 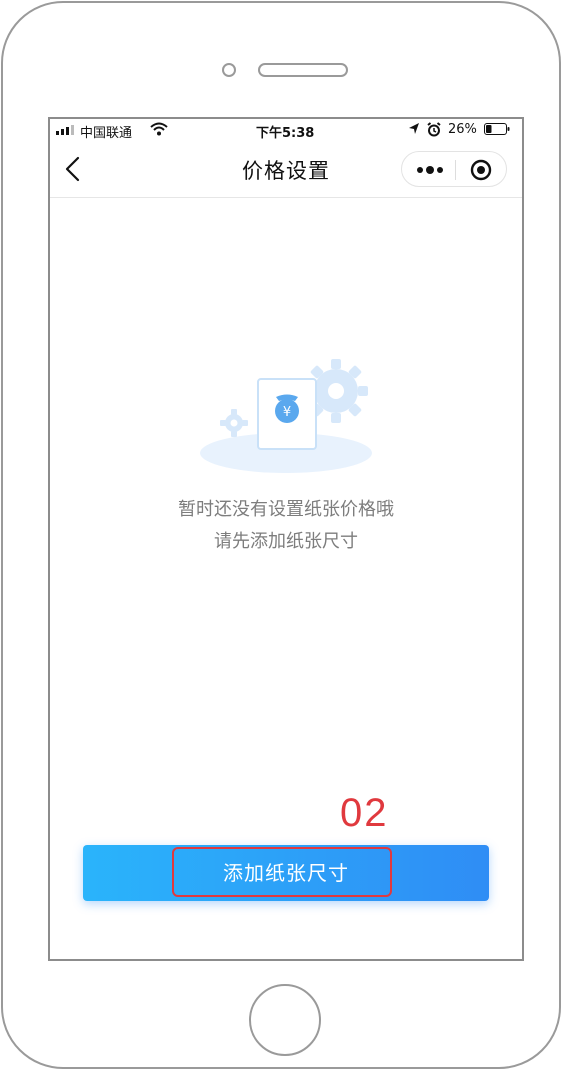 What do you see at coordinates (286, 541) in the screenshot?
I see `empty-hint: 请先添加纸张尺寸` at bounding box center [286, 541].